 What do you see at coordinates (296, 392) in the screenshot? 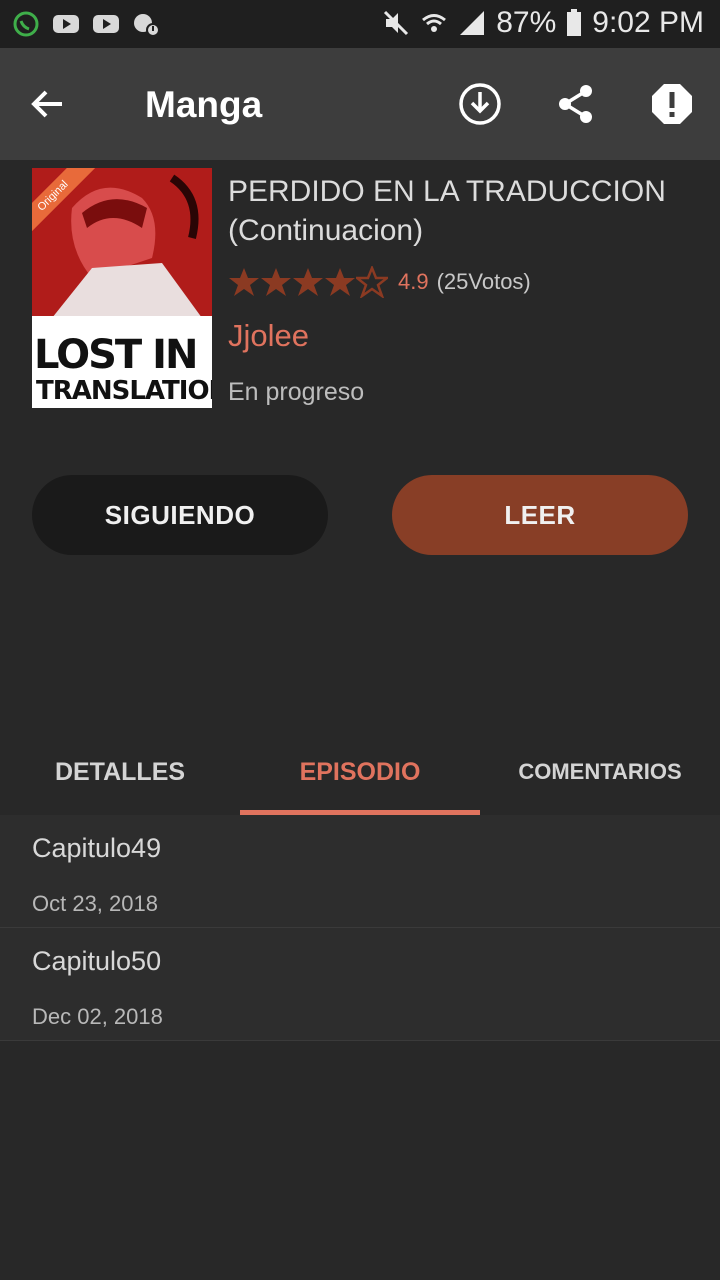
I see `publication-status: En progreso` at bounding box center [296, 392].